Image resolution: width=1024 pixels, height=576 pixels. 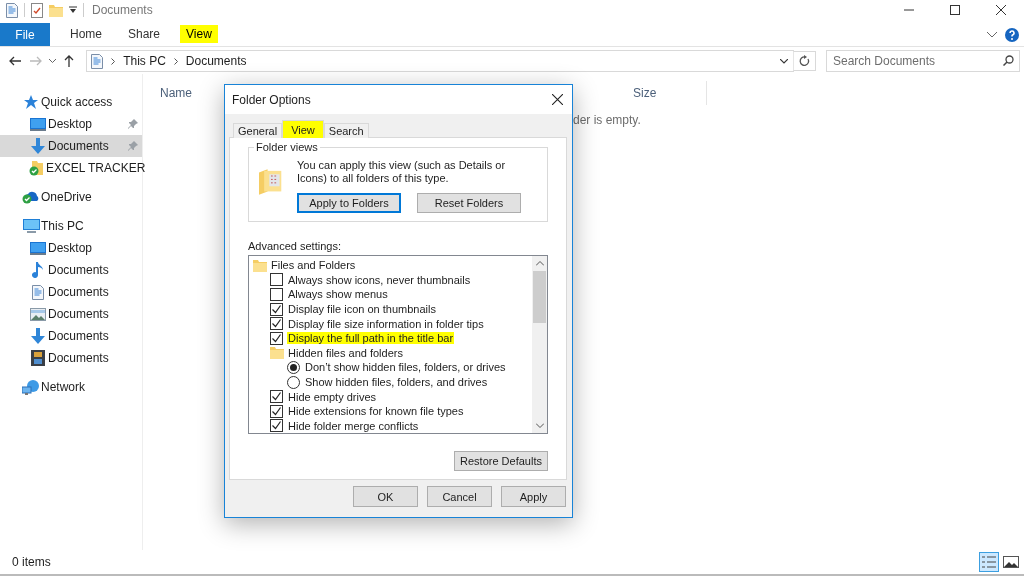 I want to click on dialog-tab: View, so click(x=303, y=129).